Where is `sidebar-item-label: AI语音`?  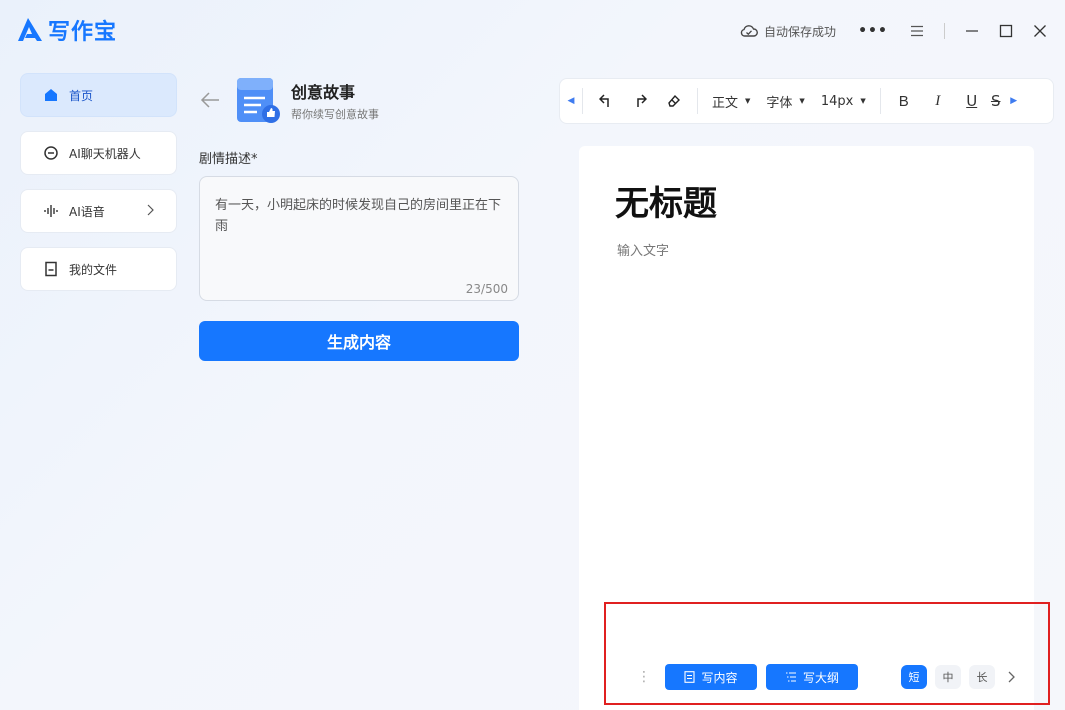 sidebar-item-label: AI语音 is located at coordinates (87, 211).